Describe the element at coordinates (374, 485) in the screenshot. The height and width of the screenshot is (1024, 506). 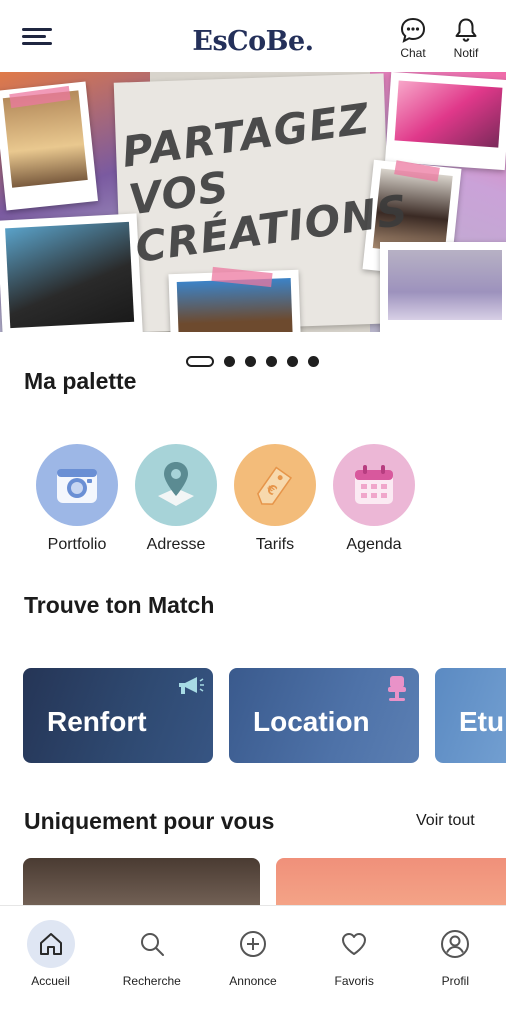
I see `calendar-icon` at that location.